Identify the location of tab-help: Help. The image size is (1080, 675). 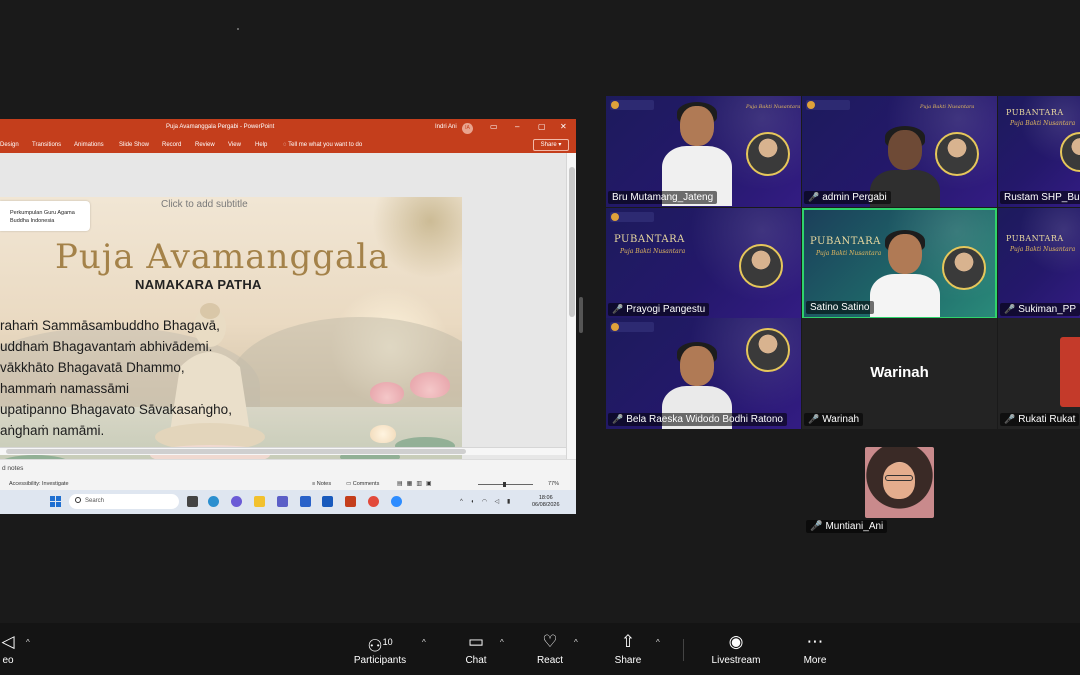
(261, 145).